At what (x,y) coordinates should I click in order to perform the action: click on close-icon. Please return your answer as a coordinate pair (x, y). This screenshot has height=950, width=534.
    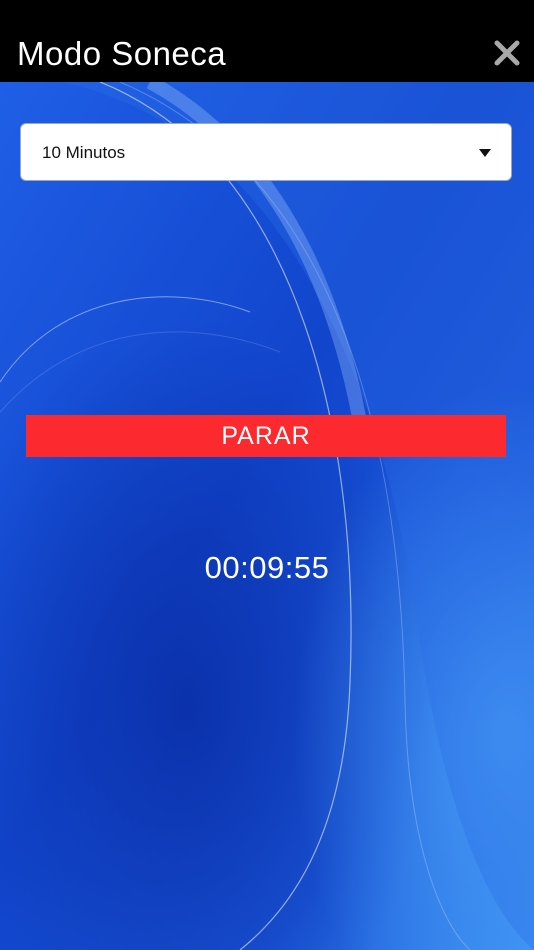
    Looking at the image, I should click on (507, 53).